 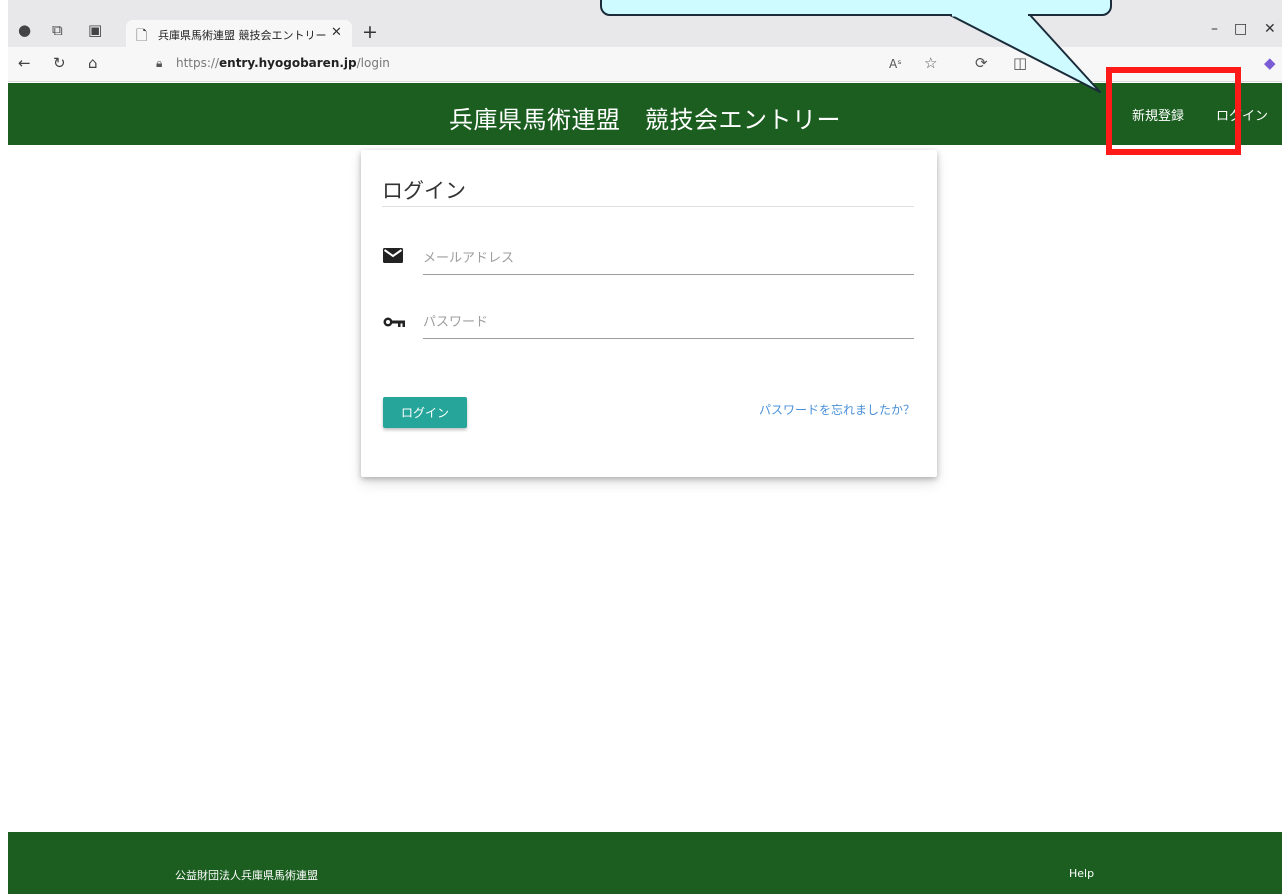 What do you see at coordinates (59, 63) in the screenshot?
I see `refresh-icon: ↻` at bounding box center [59, 63].